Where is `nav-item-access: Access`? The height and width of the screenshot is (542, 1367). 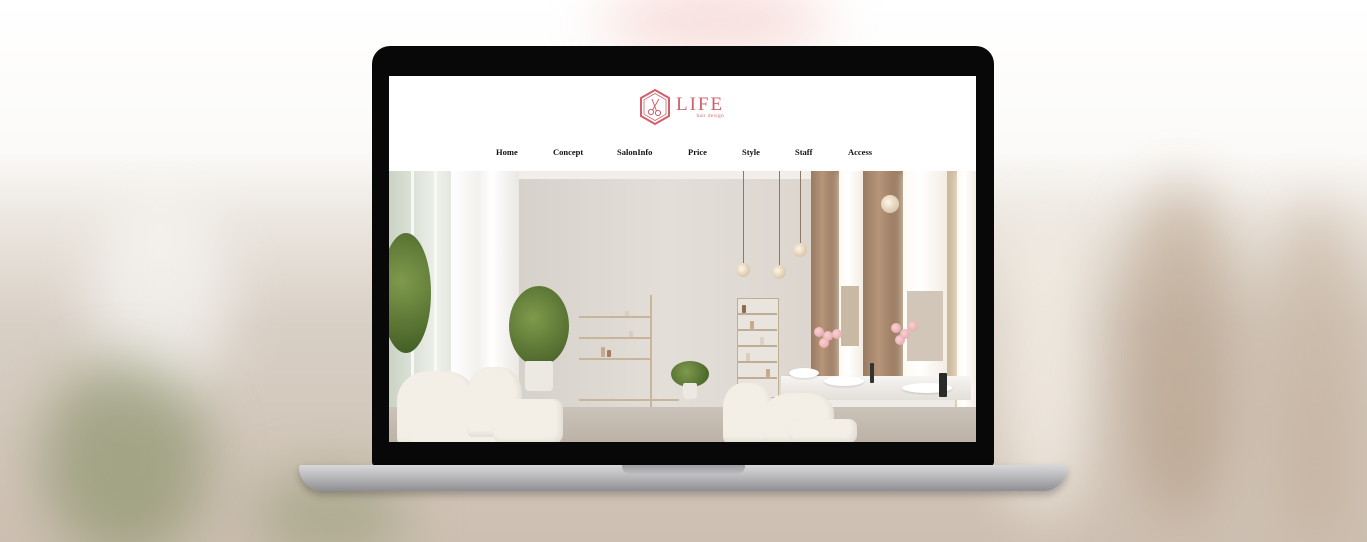 nav-item-access: Access is located at coordinates (860, 152).